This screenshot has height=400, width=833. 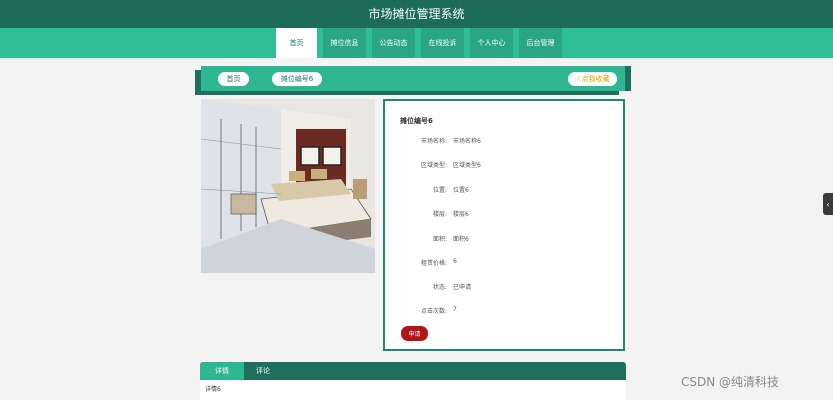 I want to click on tab-content-text: 详情6, so click(x=213, y=389).